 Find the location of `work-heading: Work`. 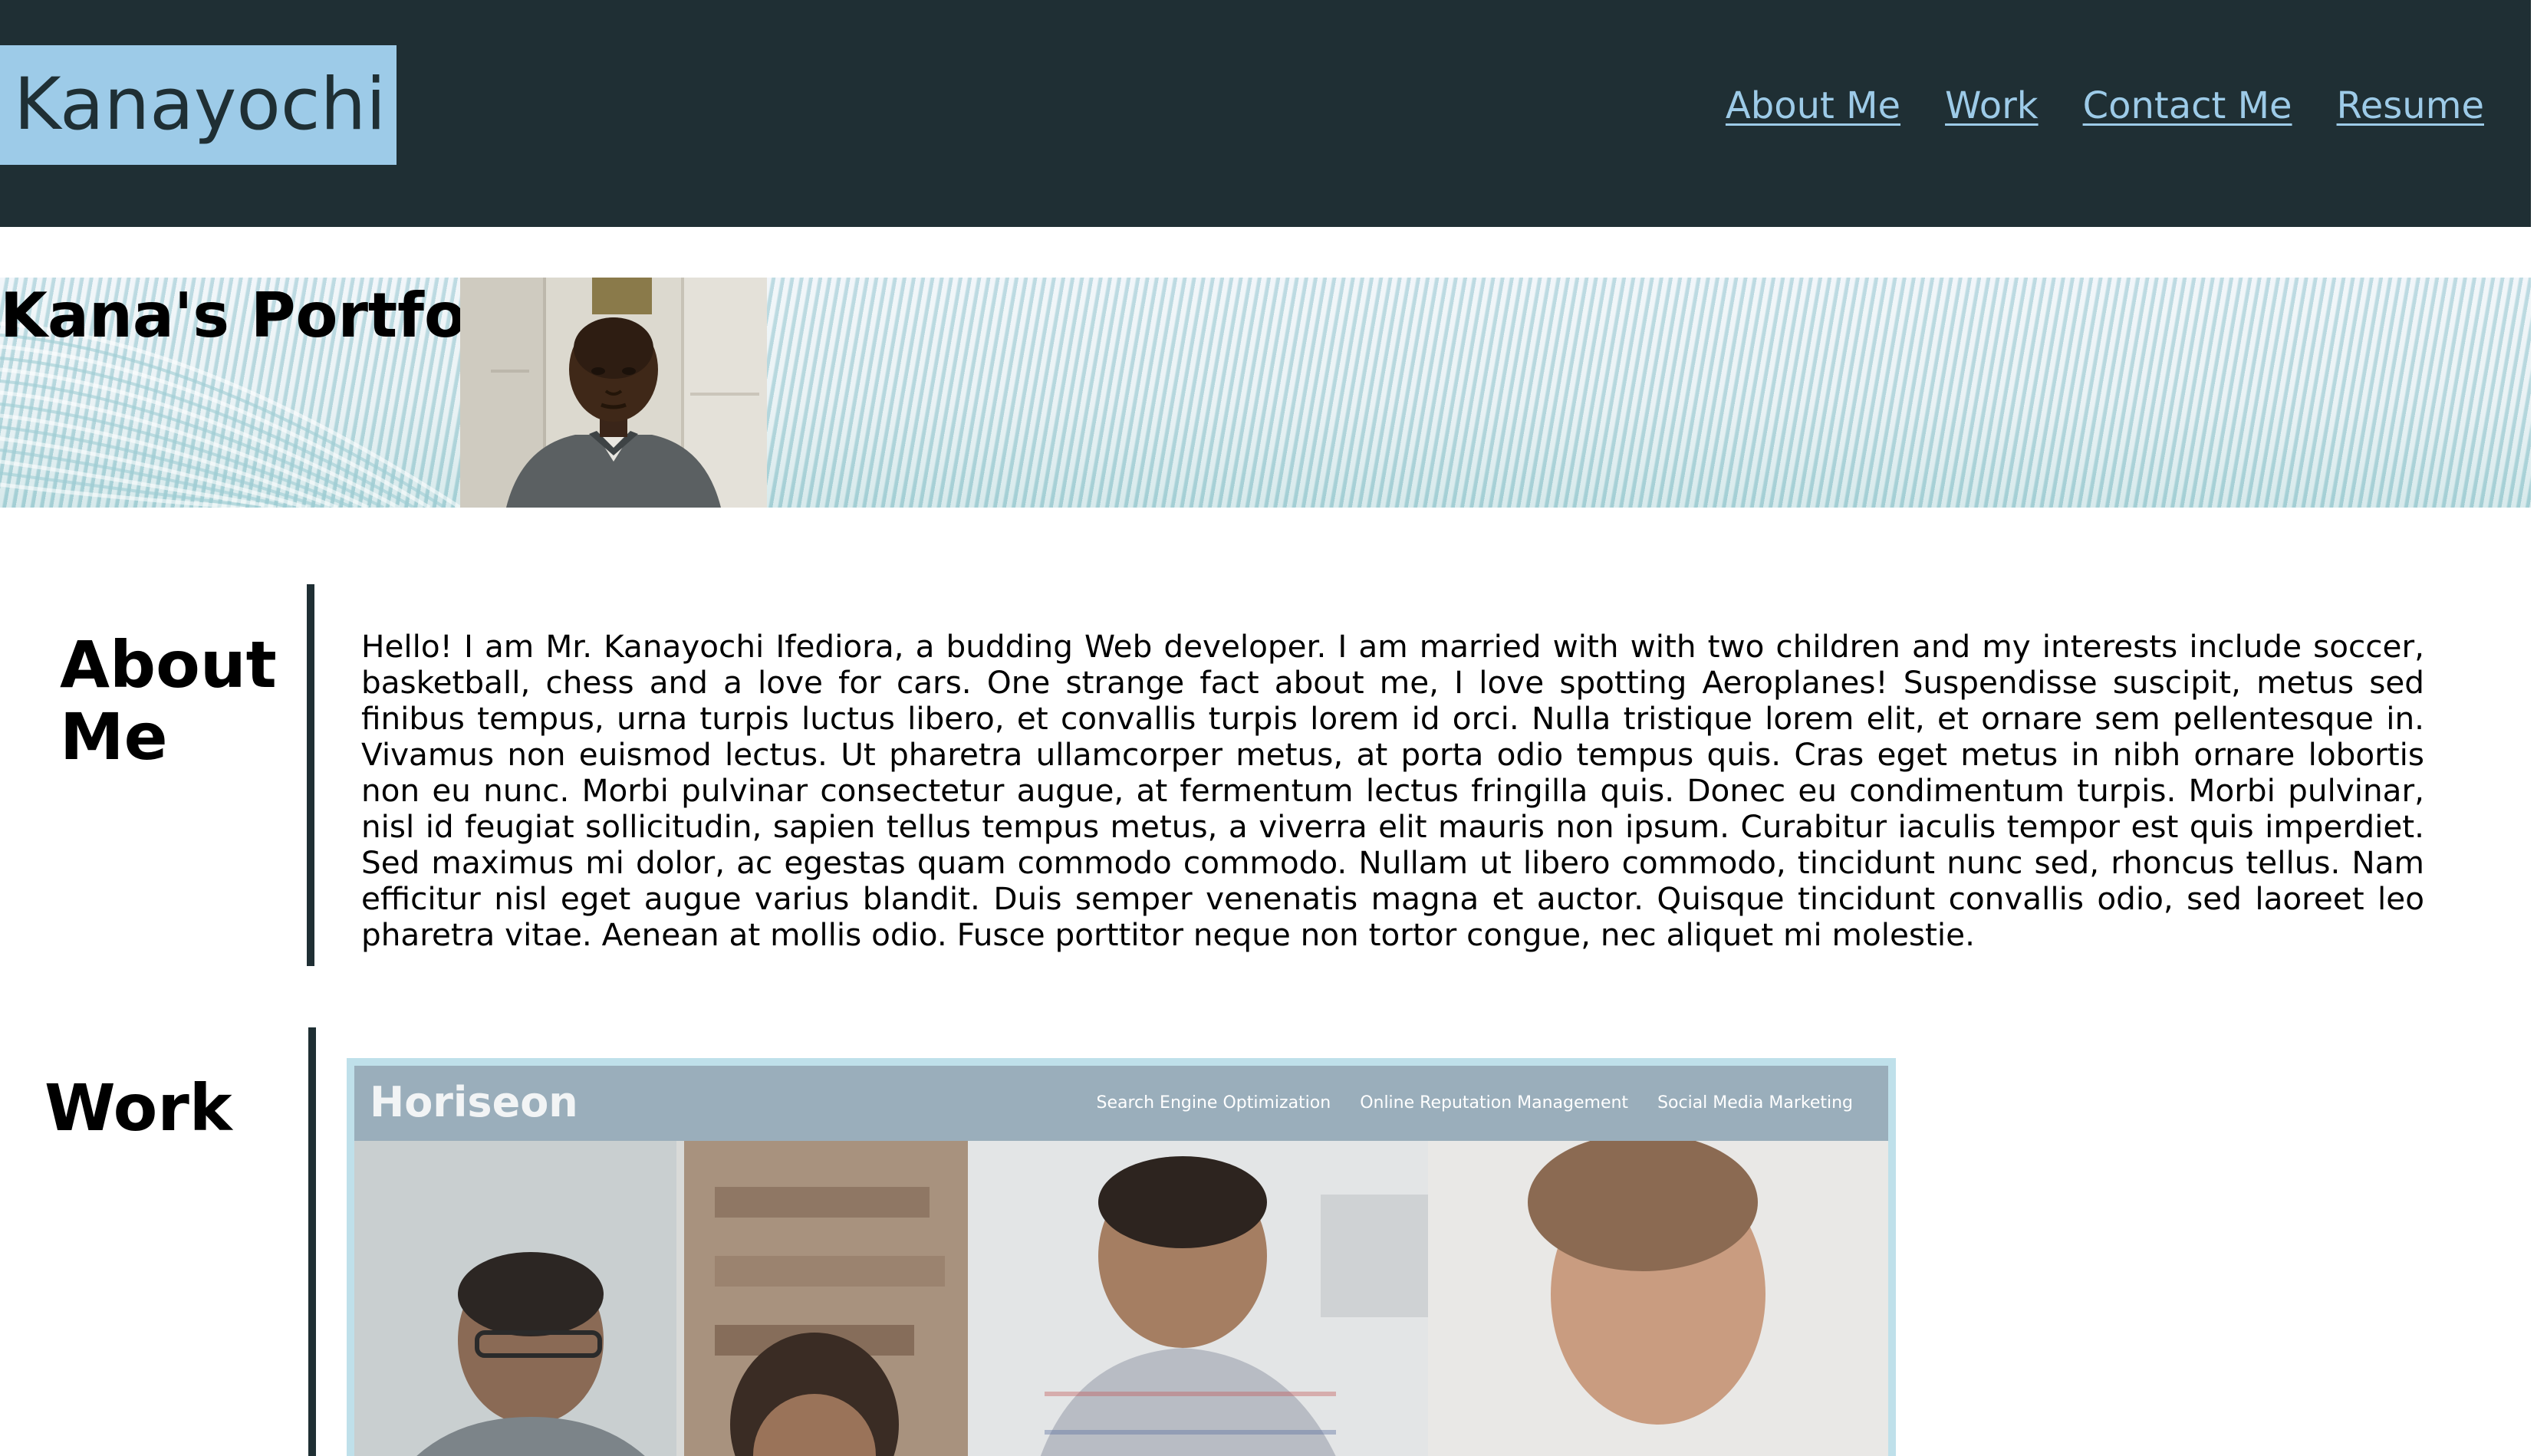

work-heading: Work is located at coordinates (138, 1107).